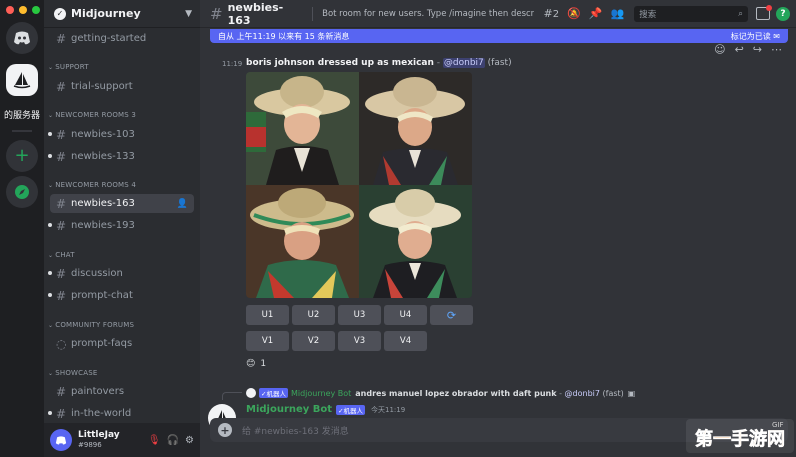 The width and height of the screenshot is (796, 457). I want to click on mute-notifications-icon: 🔕, so click(574, 13).